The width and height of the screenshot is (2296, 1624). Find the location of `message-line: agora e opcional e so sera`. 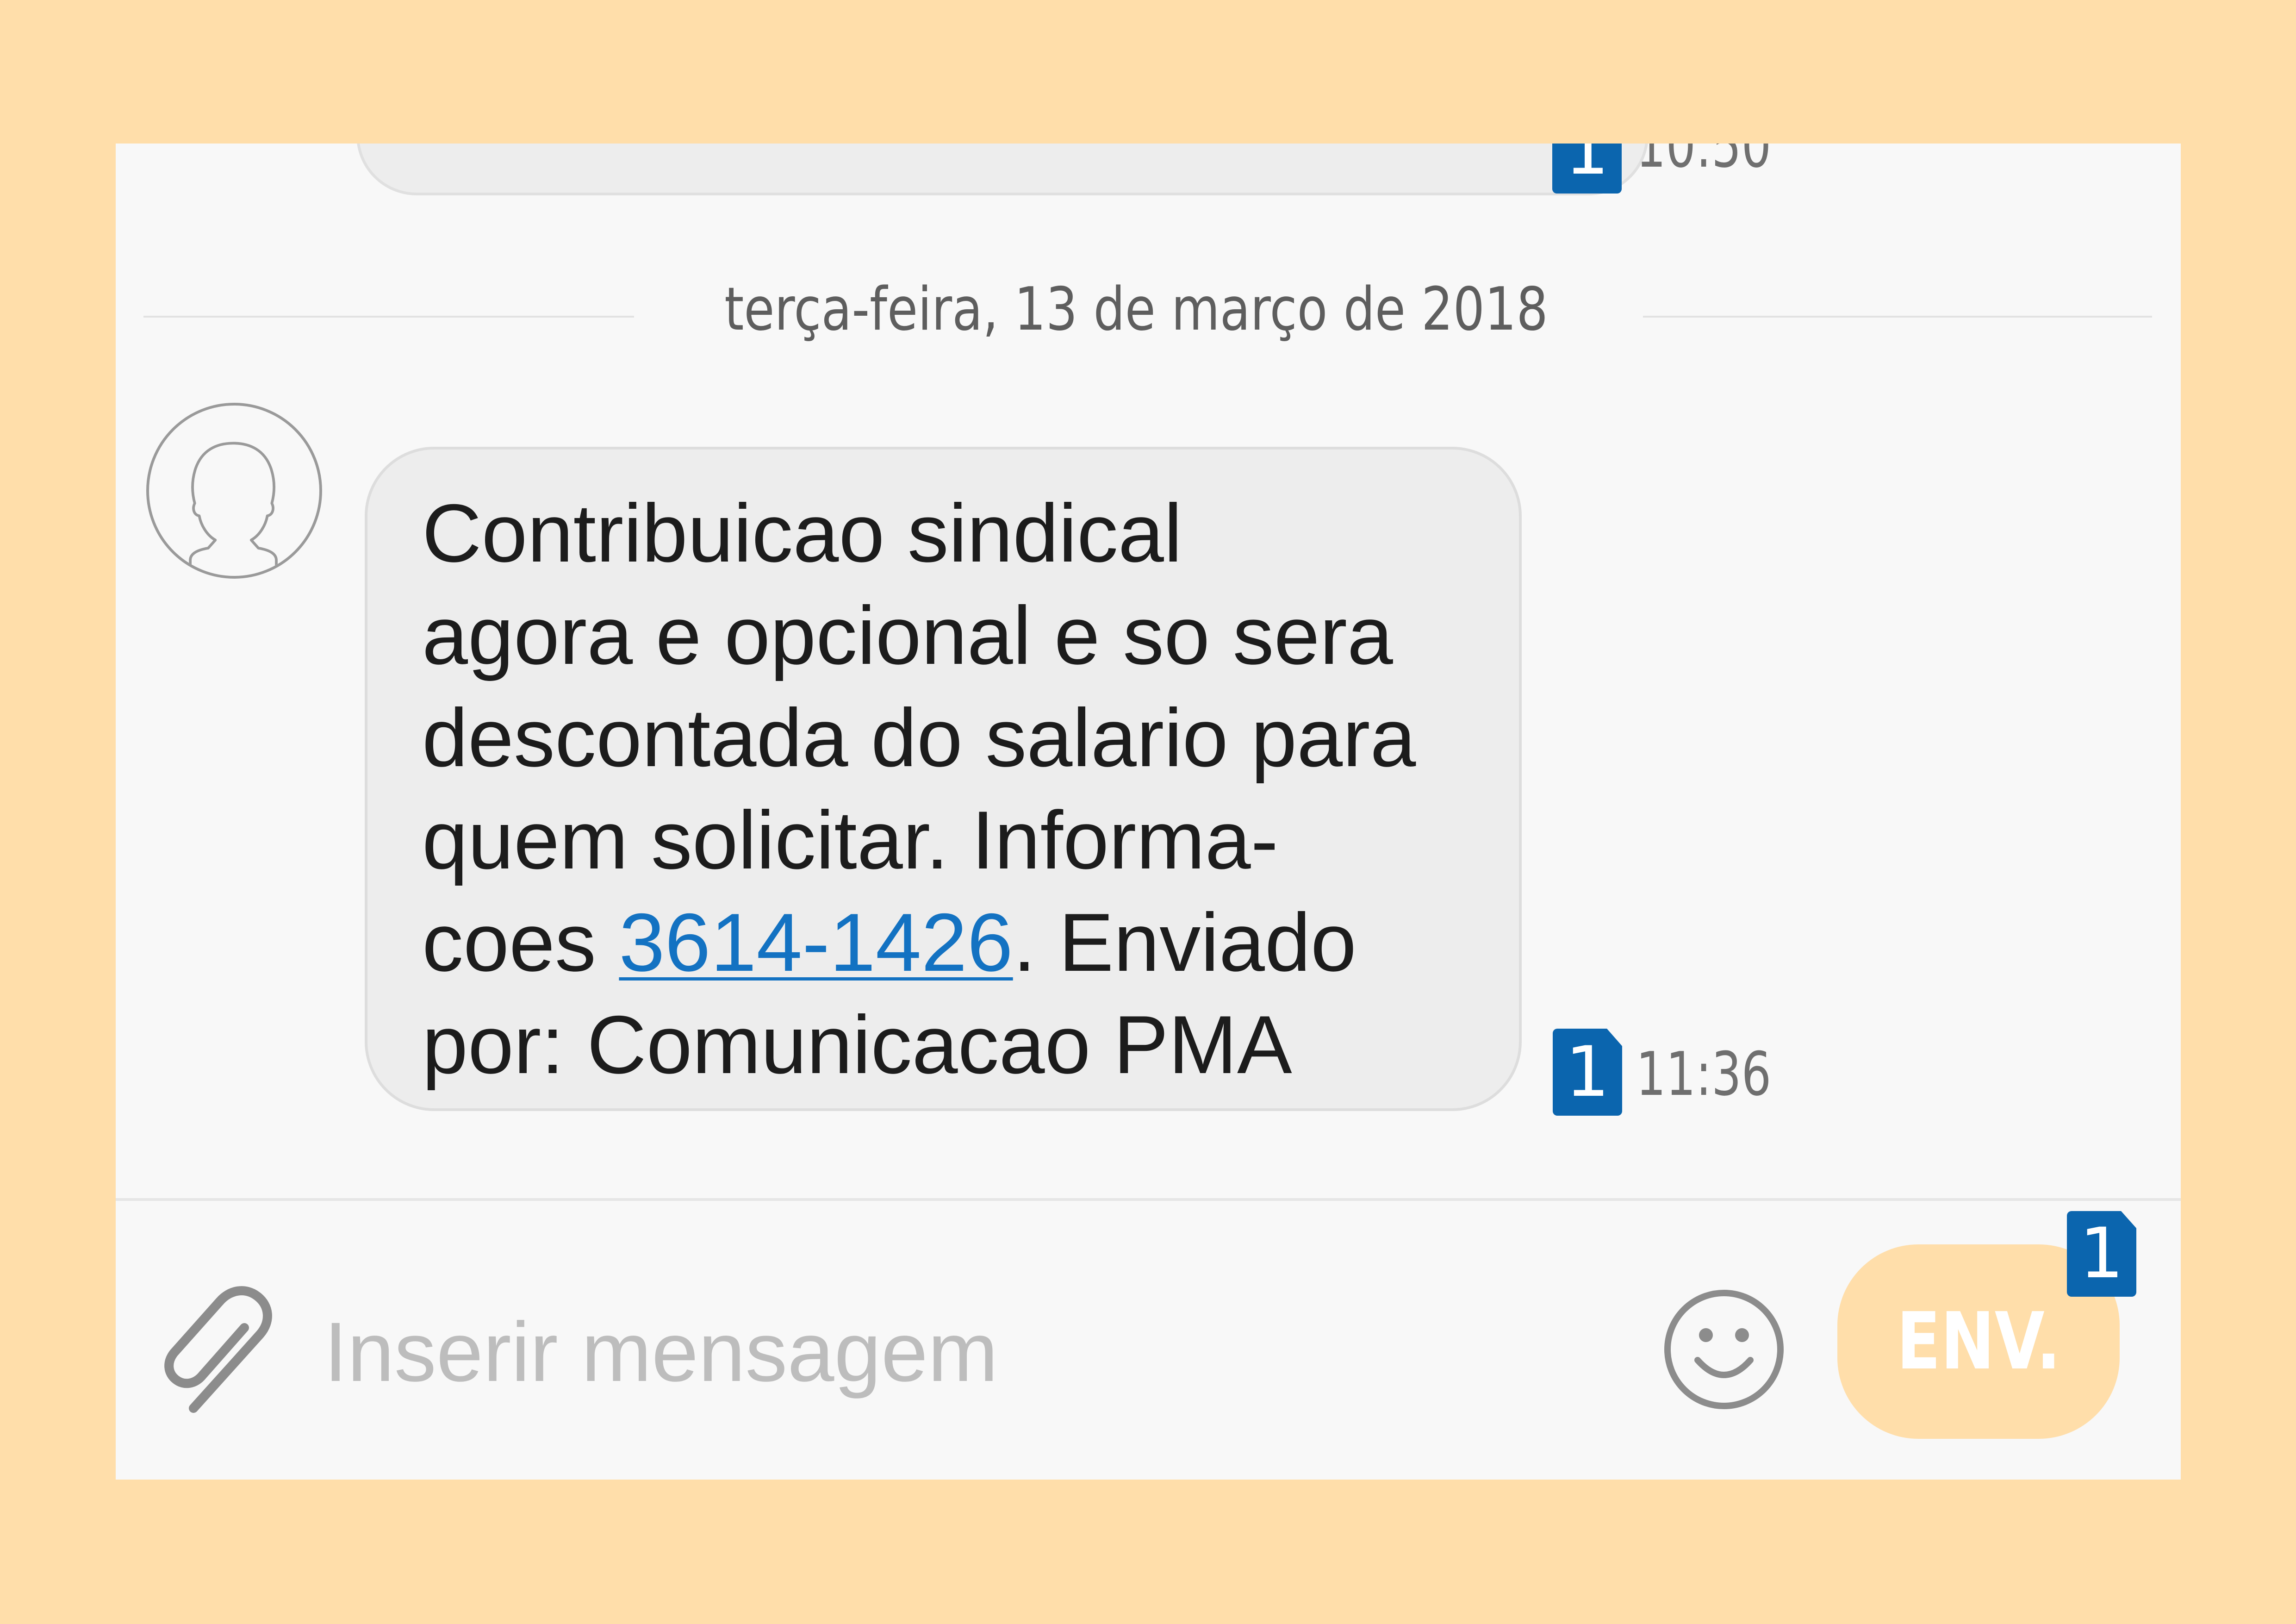

message-line: agora e opcional e so sera is located at coordinates (907, 635).